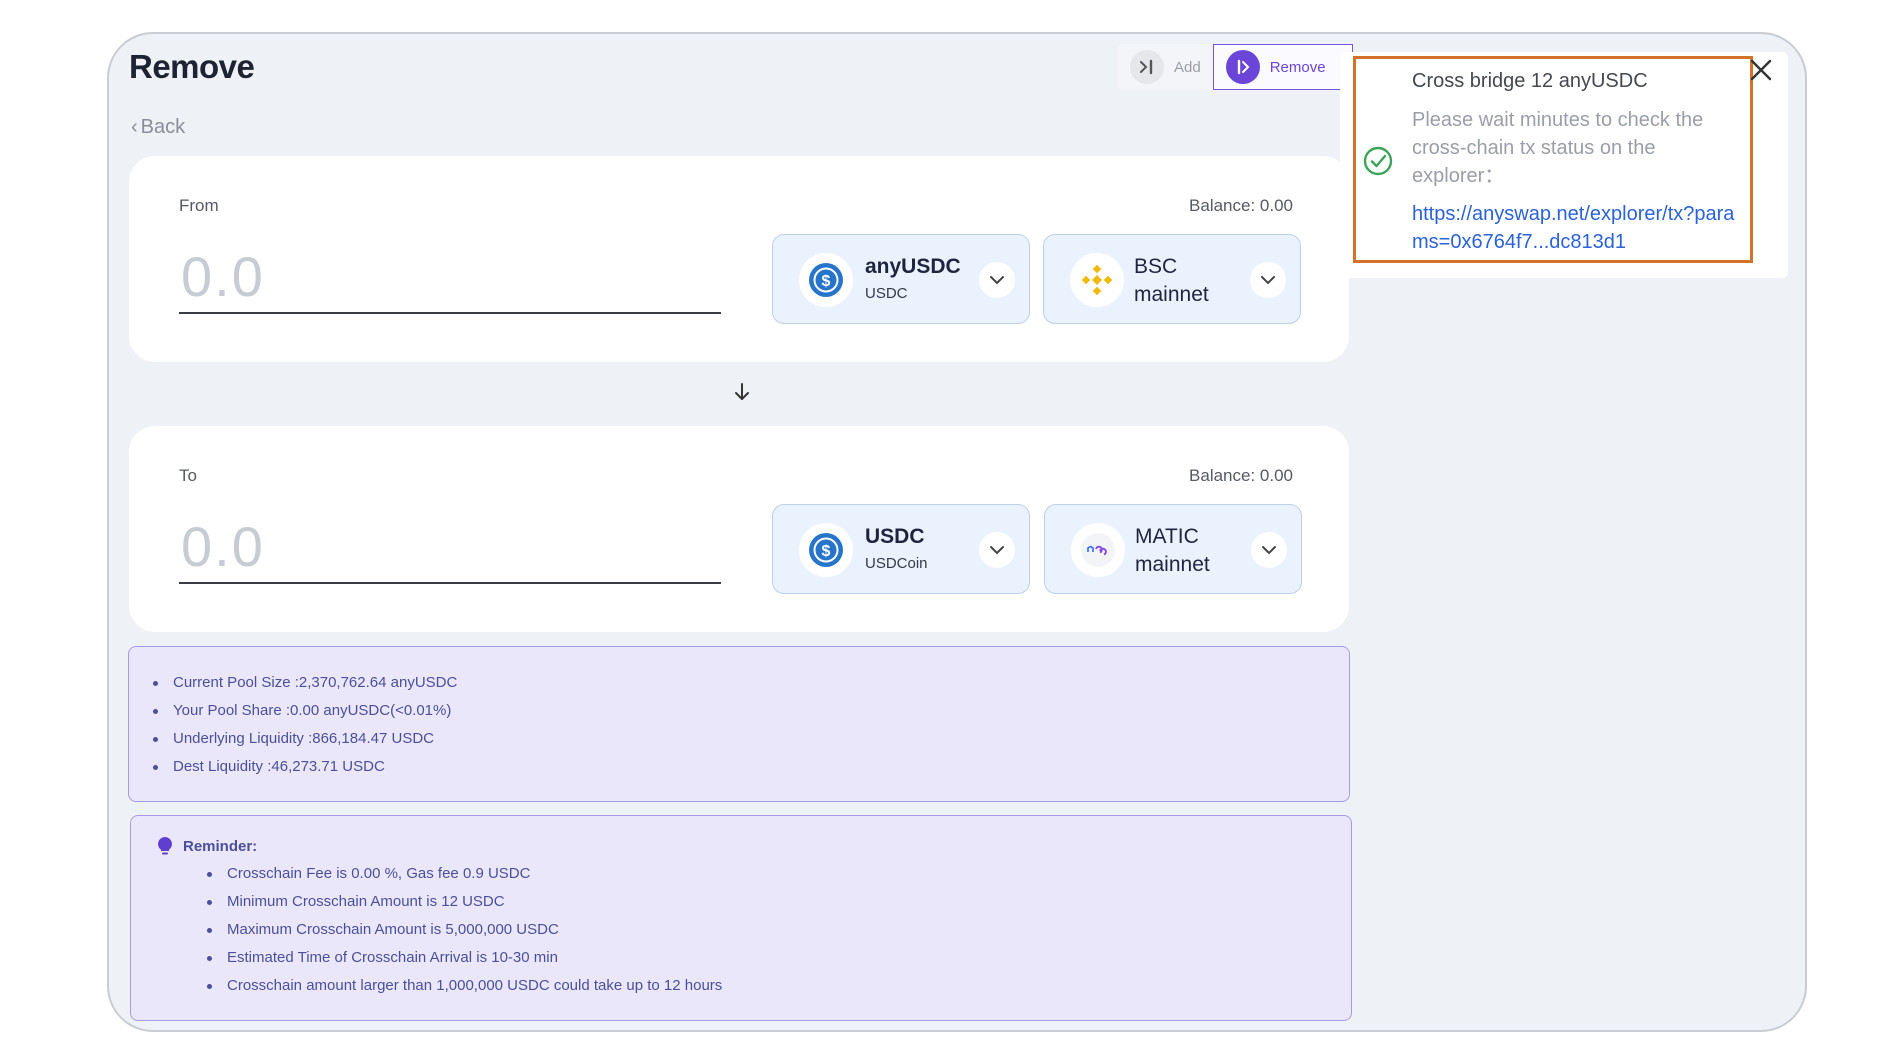 This screenshot has width=1889, height=1062. I want to click on back-link: ‹ Back, so click(158, 127).